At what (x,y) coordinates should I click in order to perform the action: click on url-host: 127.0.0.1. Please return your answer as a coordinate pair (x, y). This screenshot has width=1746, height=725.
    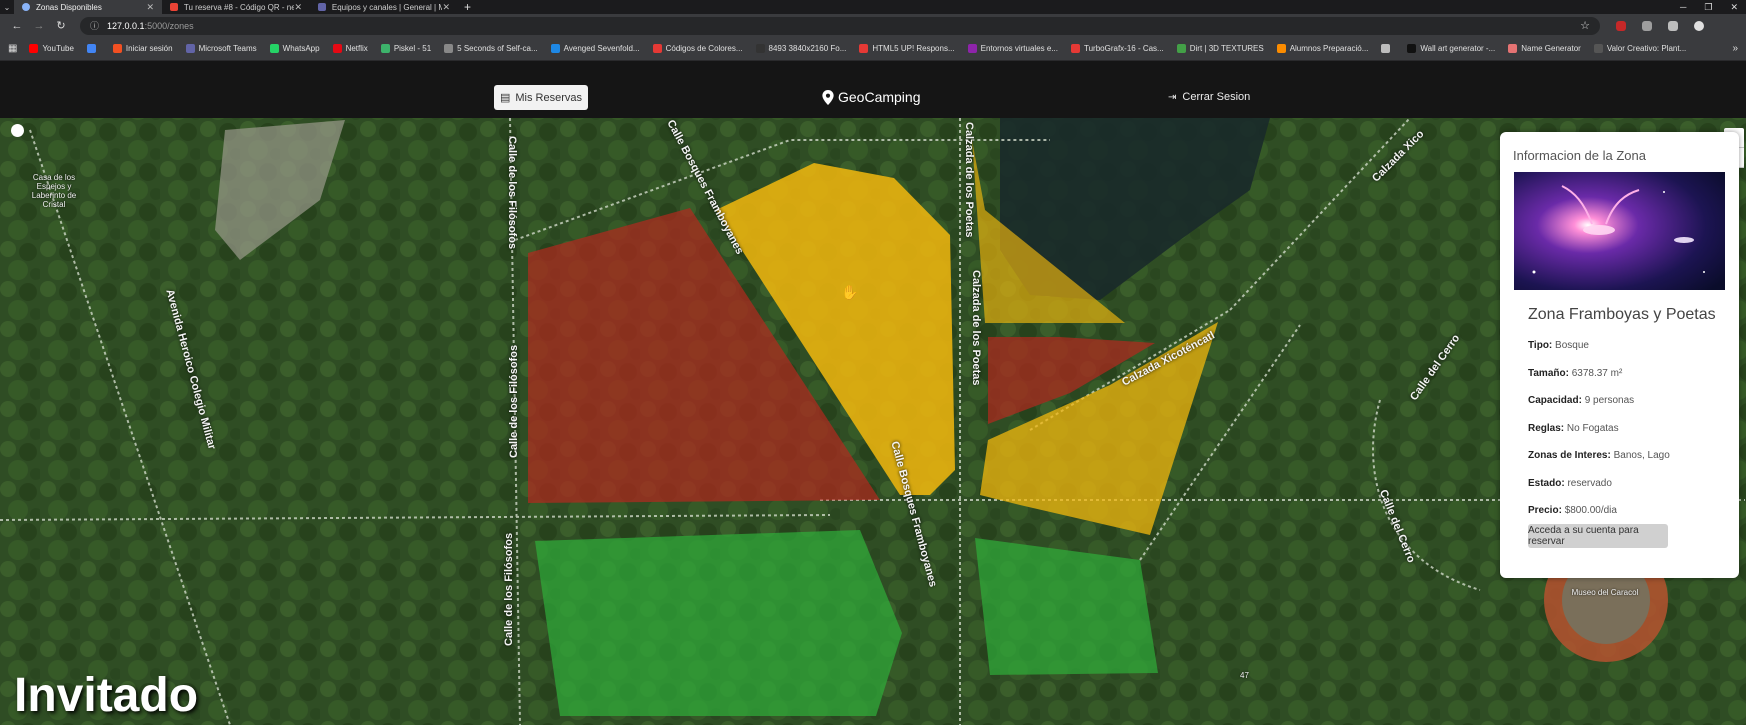
    Looking at the image, I should click on (126, 25).